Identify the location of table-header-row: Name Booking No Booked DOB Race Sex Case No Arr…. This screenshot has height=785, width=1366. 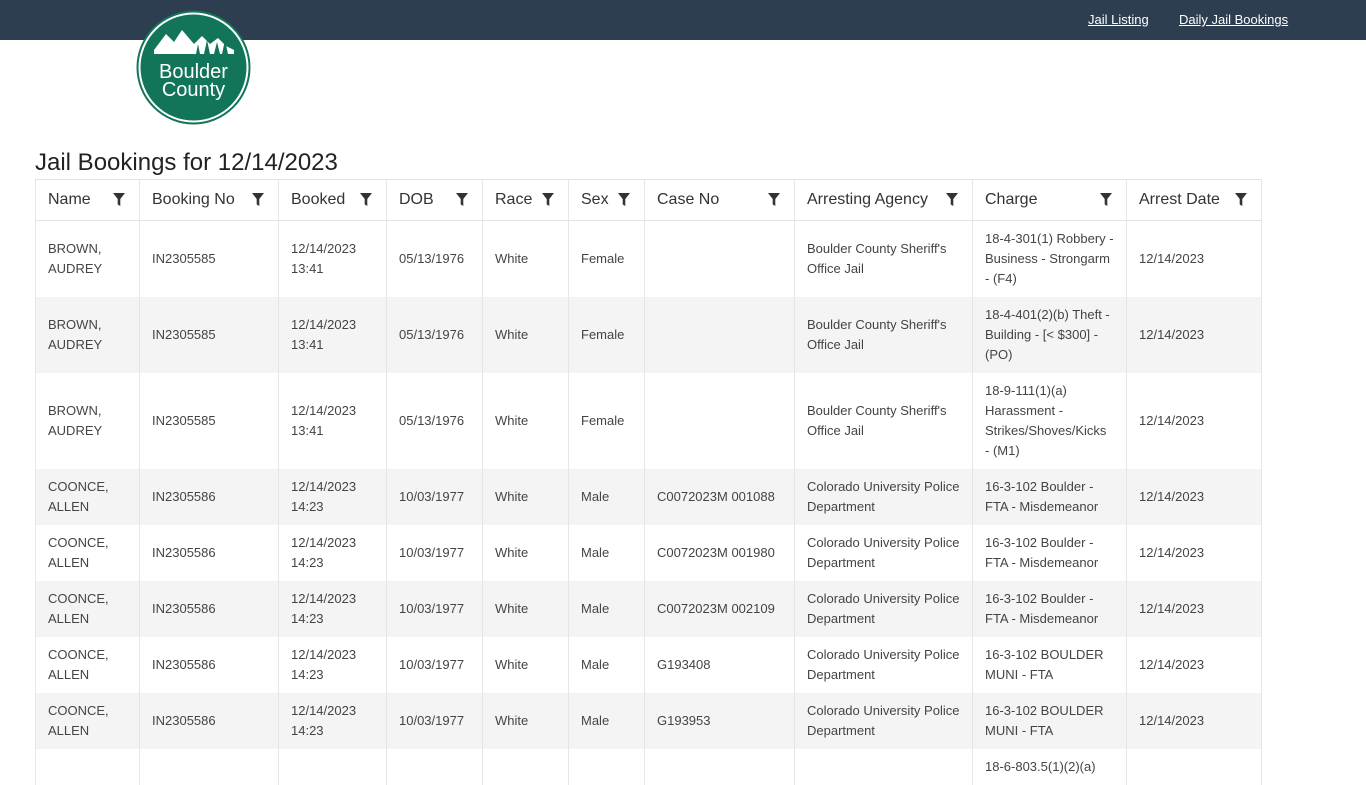
(648, 200).